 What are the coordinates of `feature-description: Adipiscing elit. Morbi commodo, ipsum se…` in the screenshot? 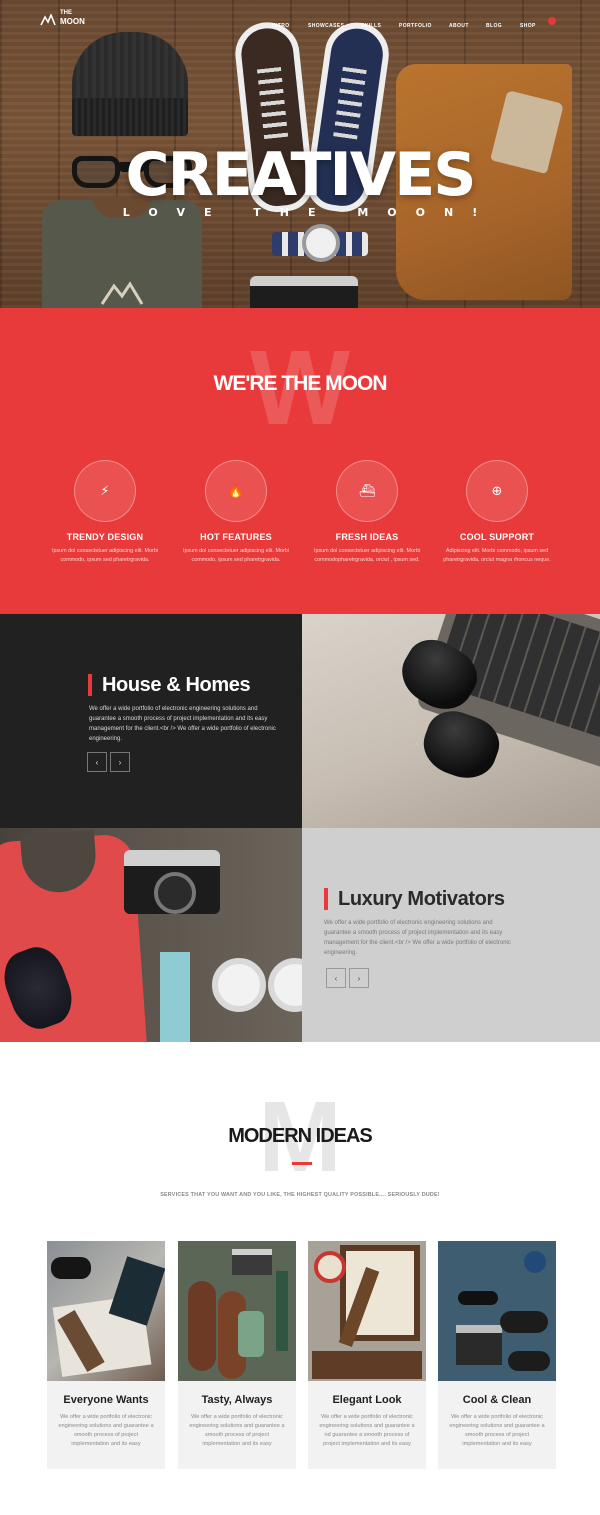 It's located at (497, 555).